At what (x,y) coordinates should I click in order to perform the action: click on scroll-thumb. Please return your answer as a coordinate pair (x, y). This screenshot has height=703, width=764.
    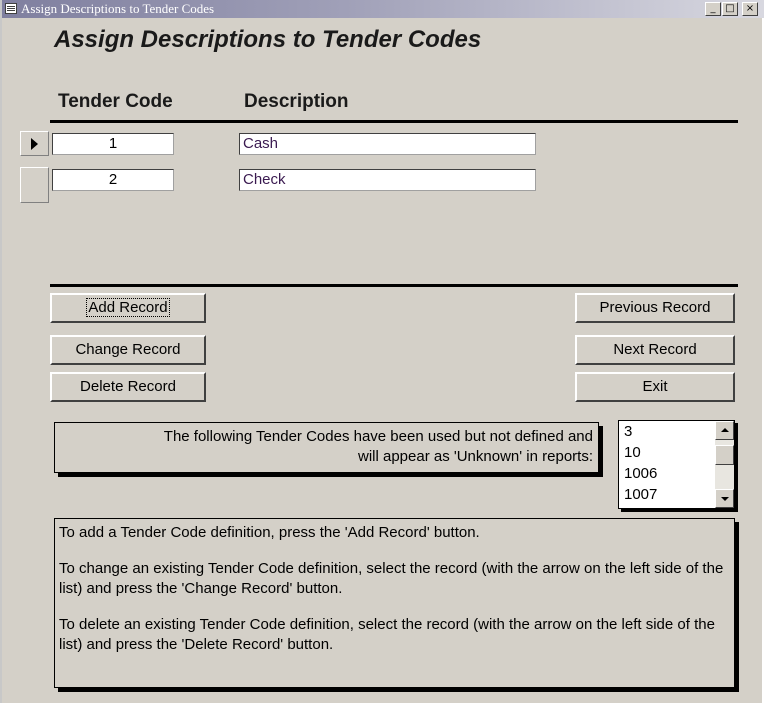
    Looking at the image, I should click on (724, 455).